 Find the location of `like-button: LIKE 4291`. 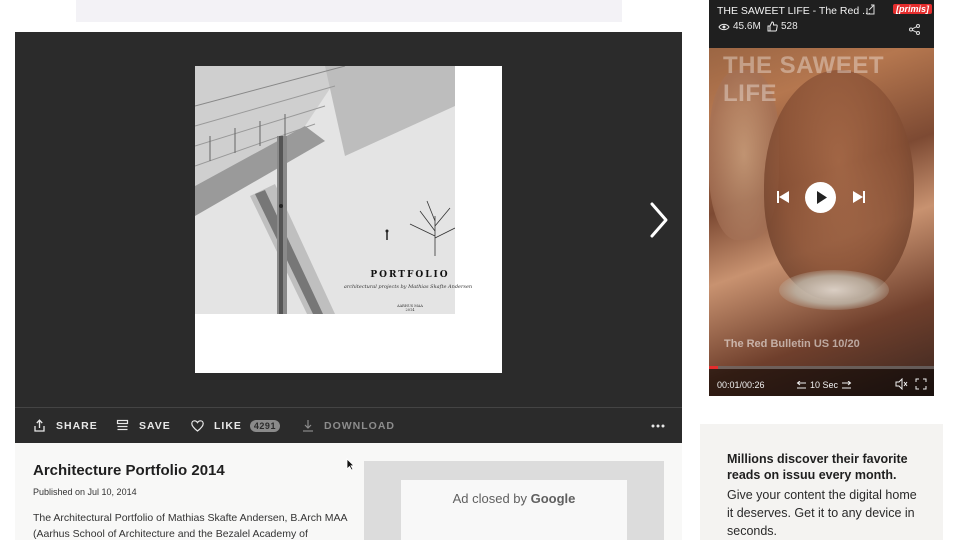

like-button: LIKE 4291 is located at coordinates (235, 426).